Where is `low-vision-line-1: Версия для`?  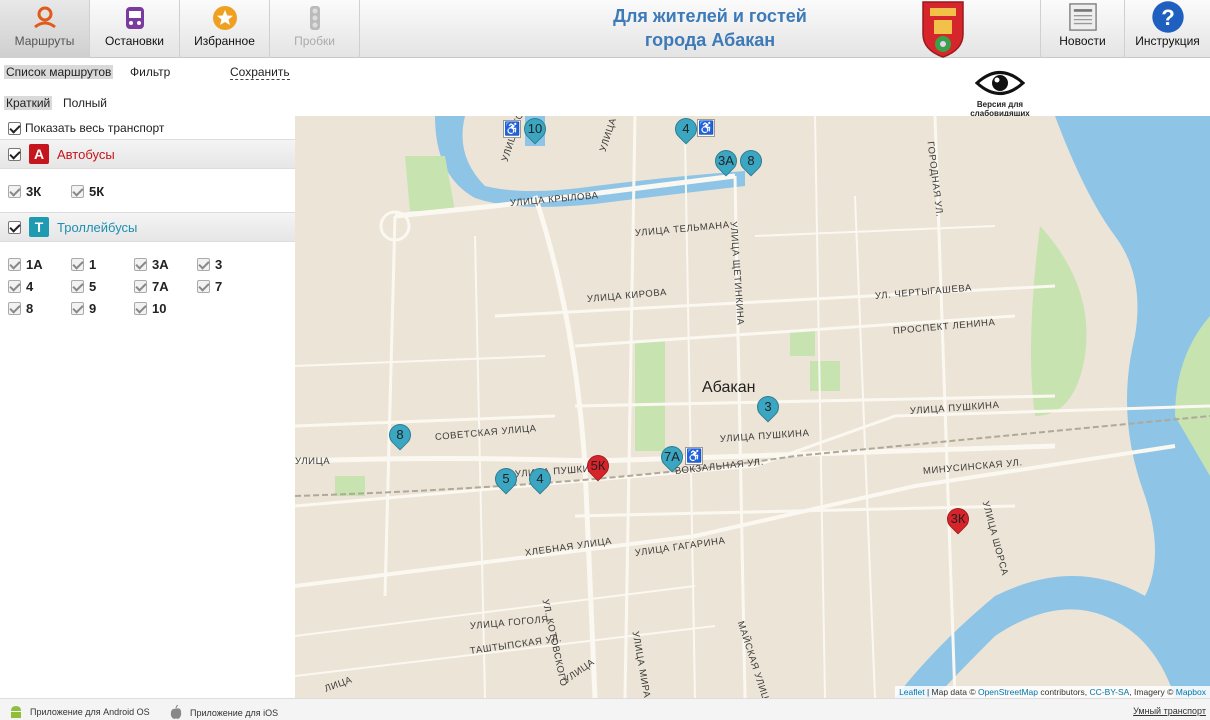 low-vision-line-1: Версия для is located at coordinates (1000, 104).